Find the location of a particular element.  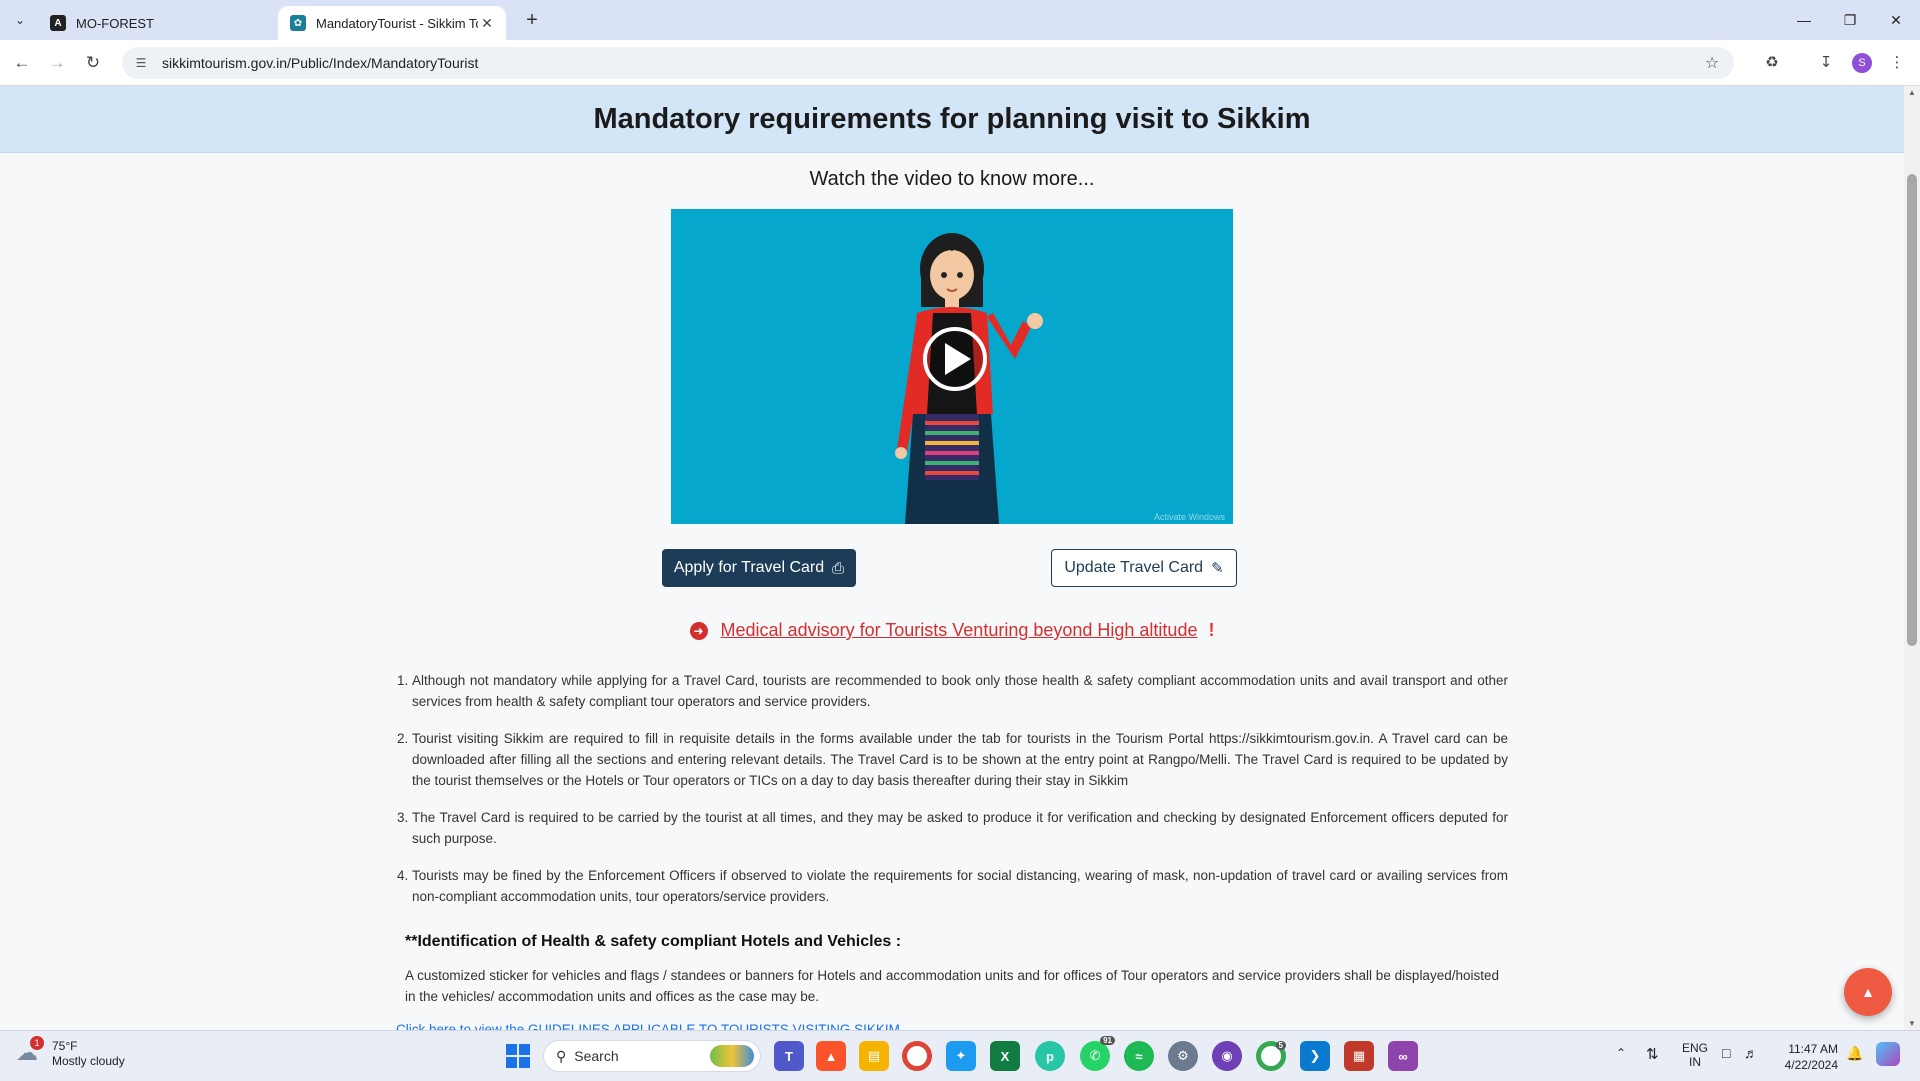

scroll-to-top-button: ▲ is located at coordinates (1868, 992).